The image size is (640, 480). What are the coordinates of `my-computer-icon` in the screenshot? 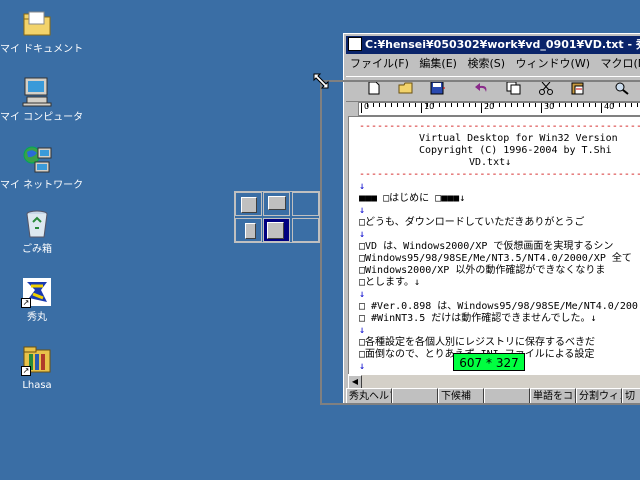 It's located at (37, 92).